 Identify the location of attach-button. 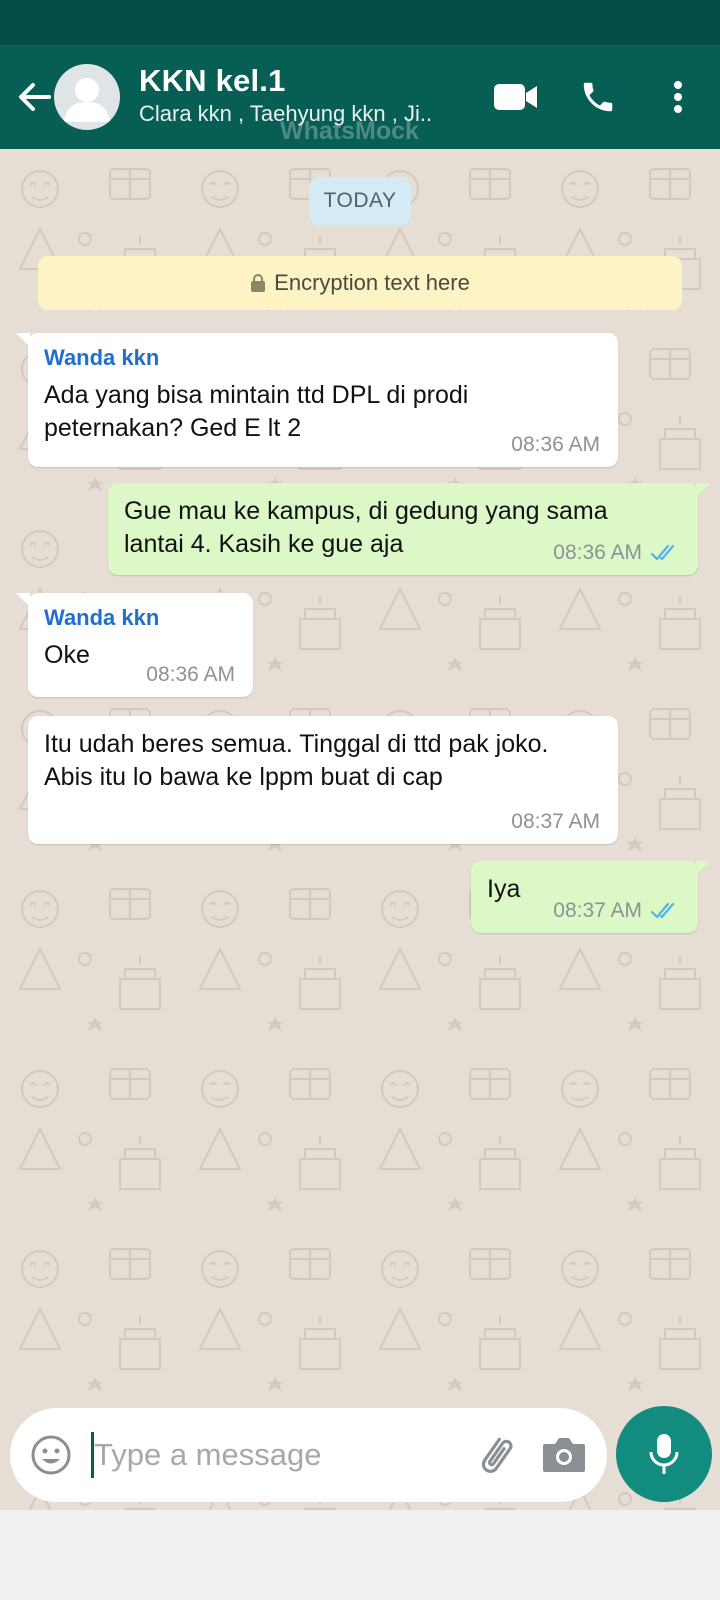
(497, 1455).